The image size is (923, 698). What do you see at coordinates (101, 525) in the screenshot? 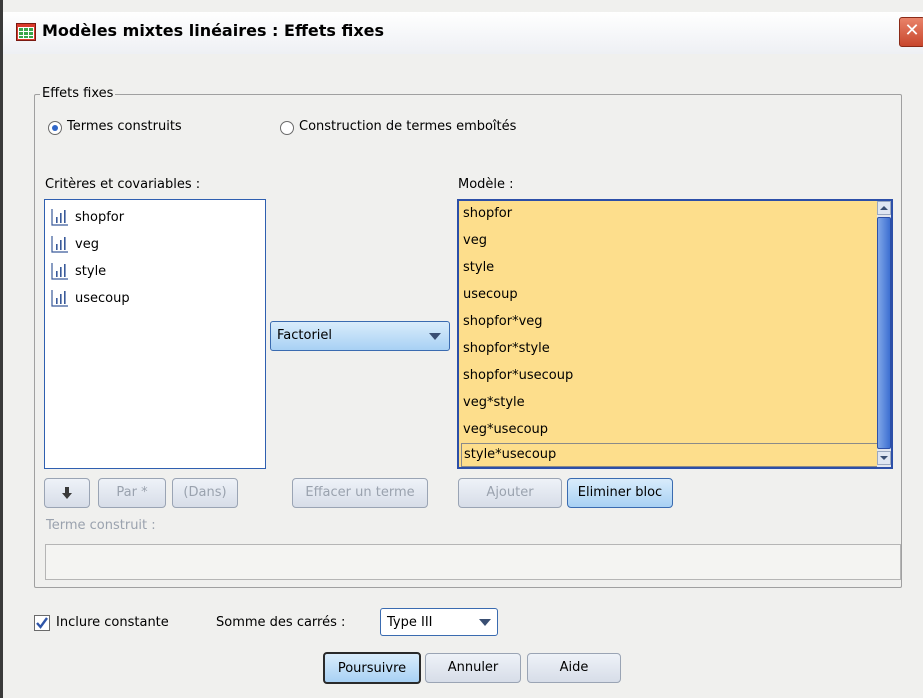
I see `built-term-label: Terme construit :` at bounding box center [101, 525].